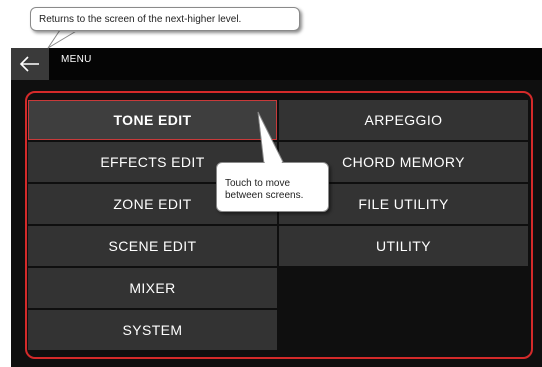 The image size is (542, 367). What do you see at coordinates (152, 330) in the screenshot?
I see `menu-item-system: SYSTEM` at bounding box center [152, 330].